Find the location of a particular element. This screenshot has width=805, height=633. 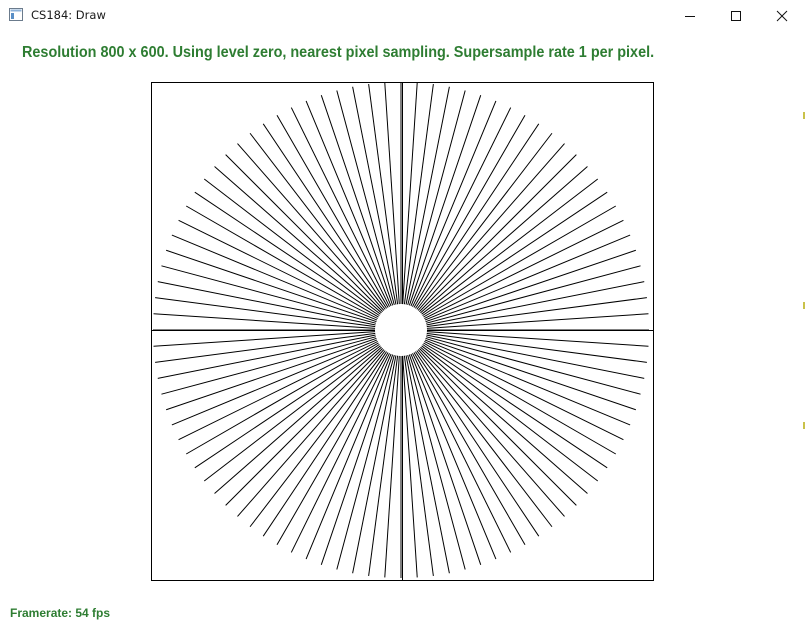

minimize-button is located at coordinates (690, 15).